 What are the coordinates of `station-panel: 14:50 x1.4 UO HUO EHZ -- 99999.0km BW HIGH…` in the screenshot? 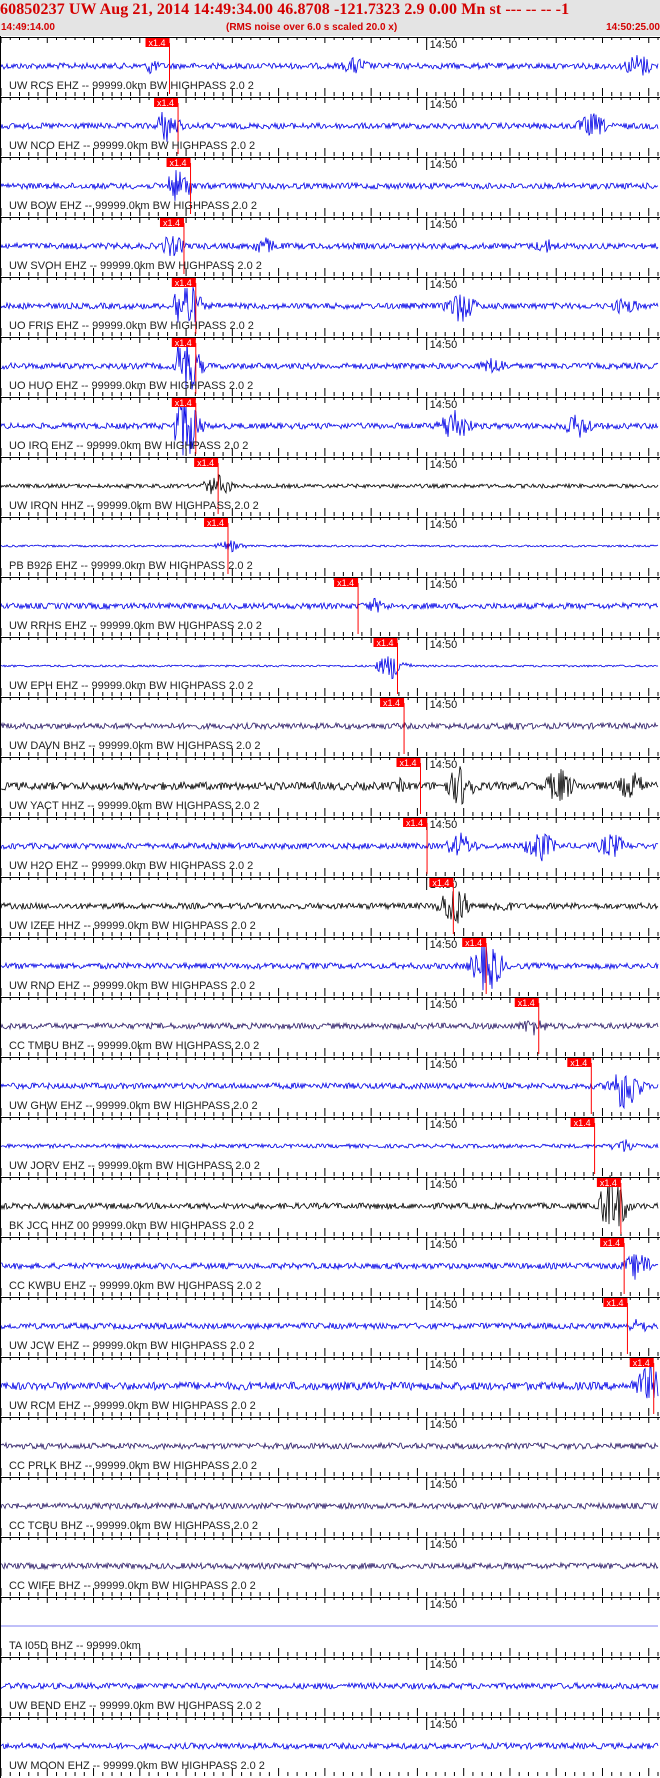 It's located at (330, 366).